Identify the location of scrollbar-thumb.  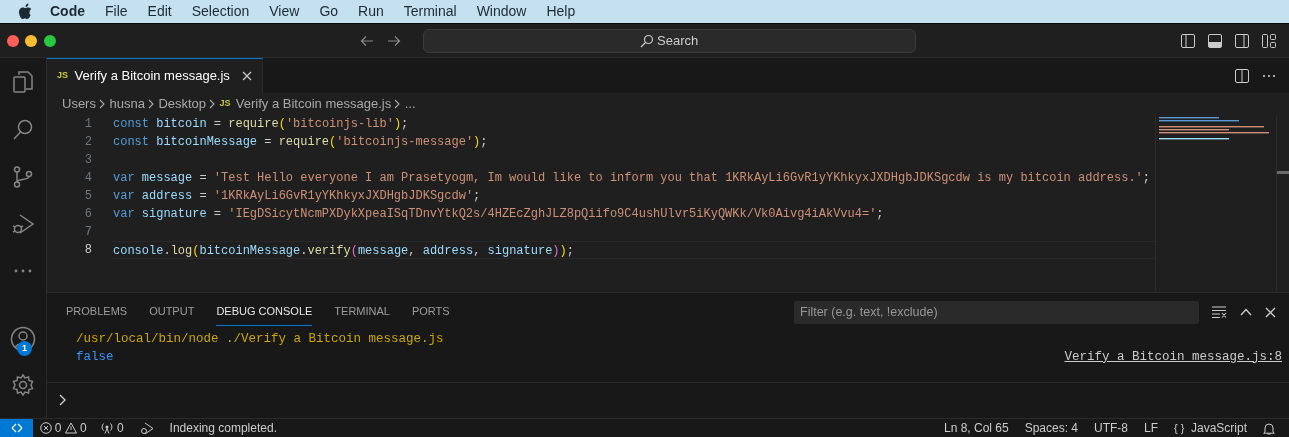
(1283, 172).